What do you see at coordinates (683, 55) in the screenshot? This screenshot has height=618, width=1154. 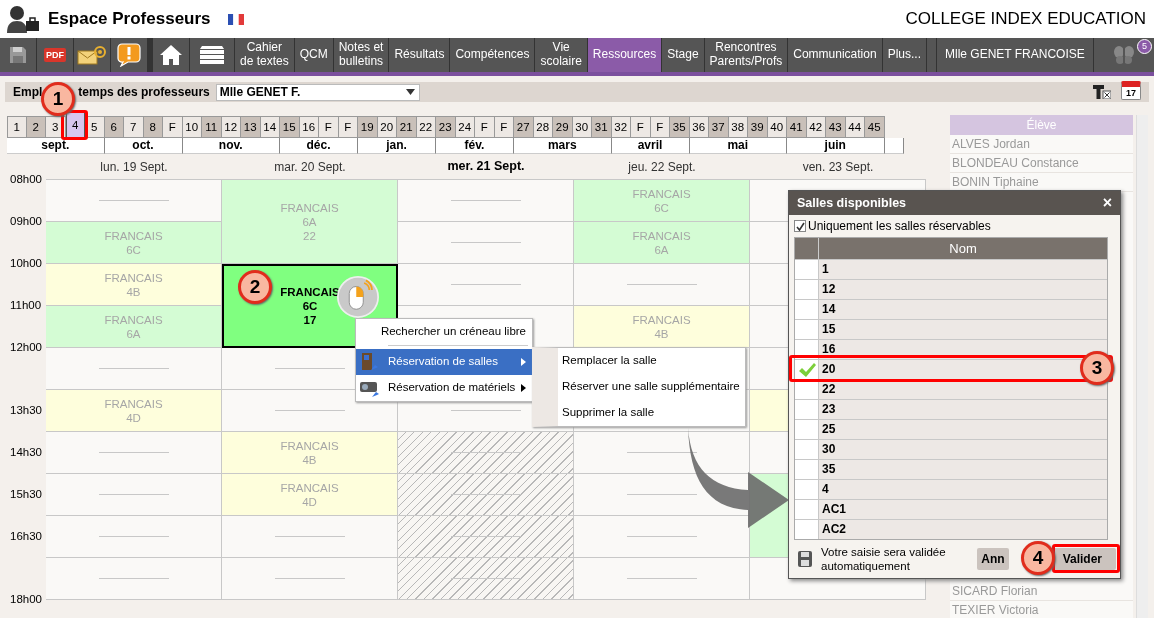 I see `menu-tab: Stage` at bounding box center [683, 55].